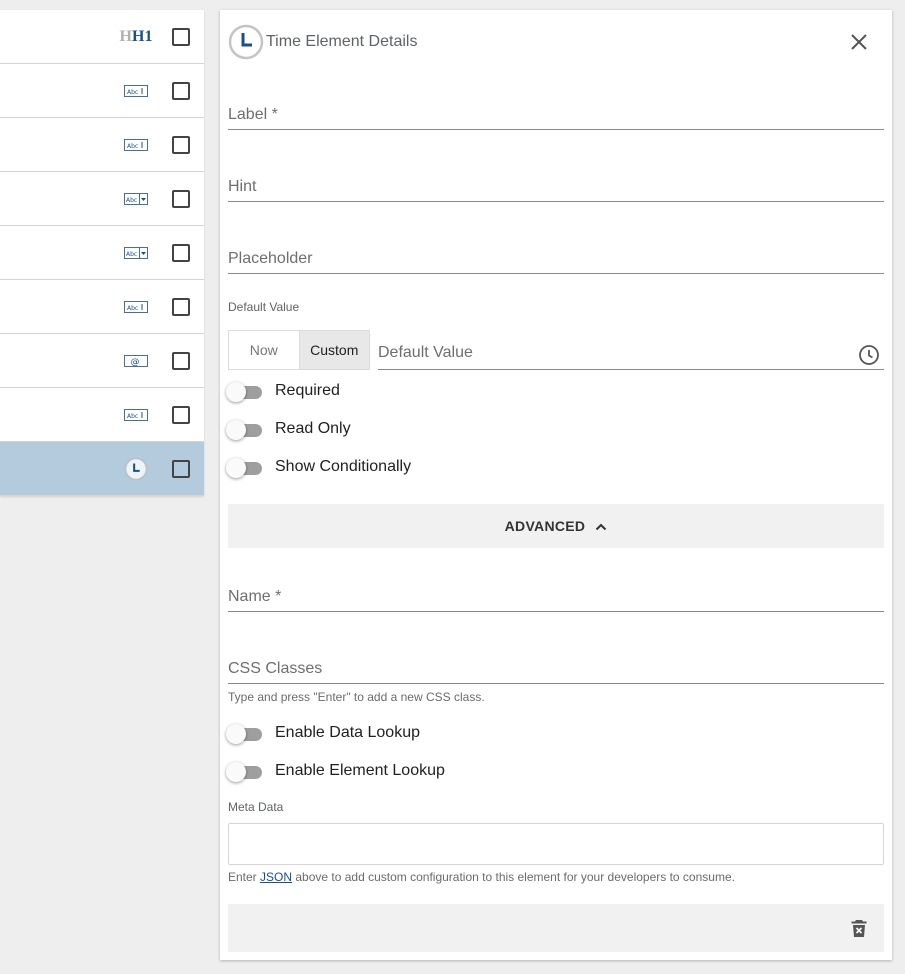 The image size is (905, 974). I want to click on trash-icon, so click(859, 928).